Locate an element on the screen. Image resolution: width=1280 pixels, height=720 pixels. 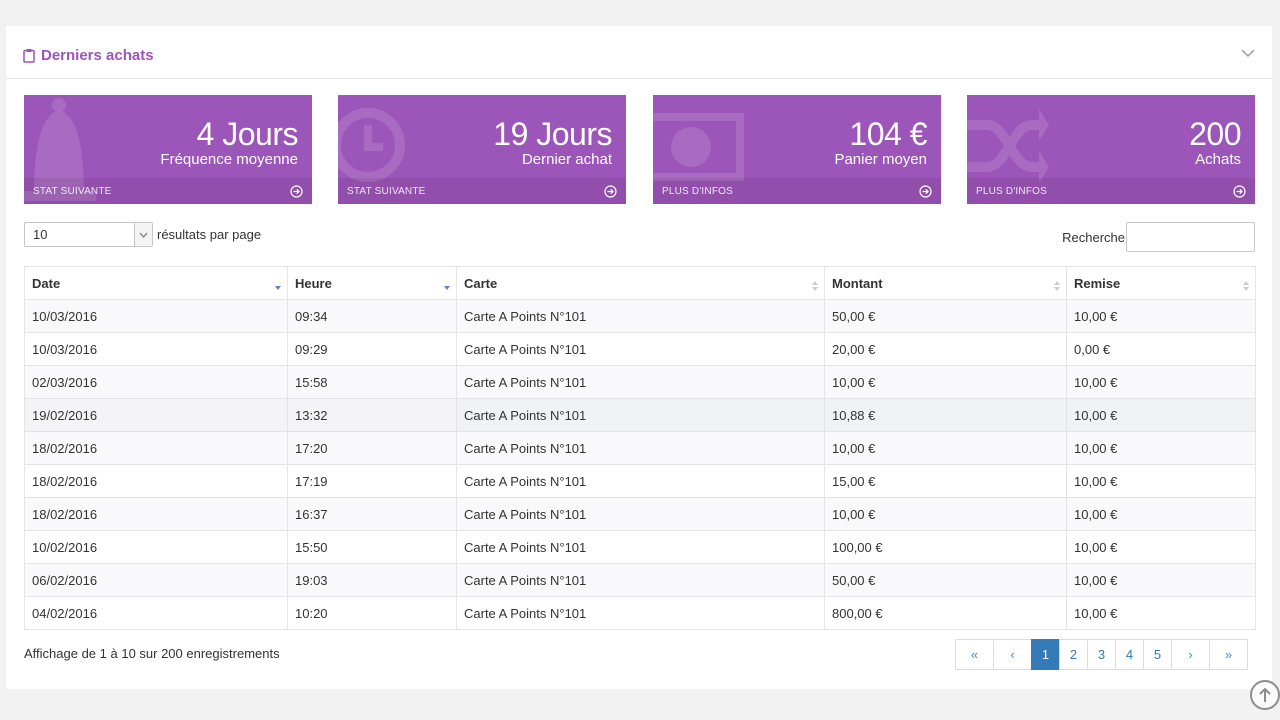
stat-card-average-basket: 104 € Panier moyen Plus d'infos is located at coordinates (797, 149).